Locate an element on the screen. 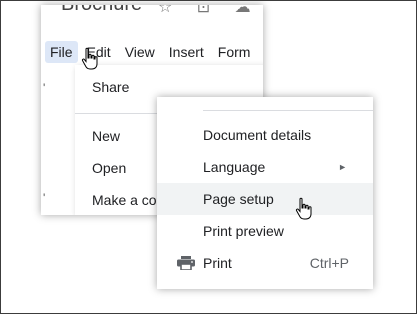  submenu-divider is located at coordinates (288, 110).